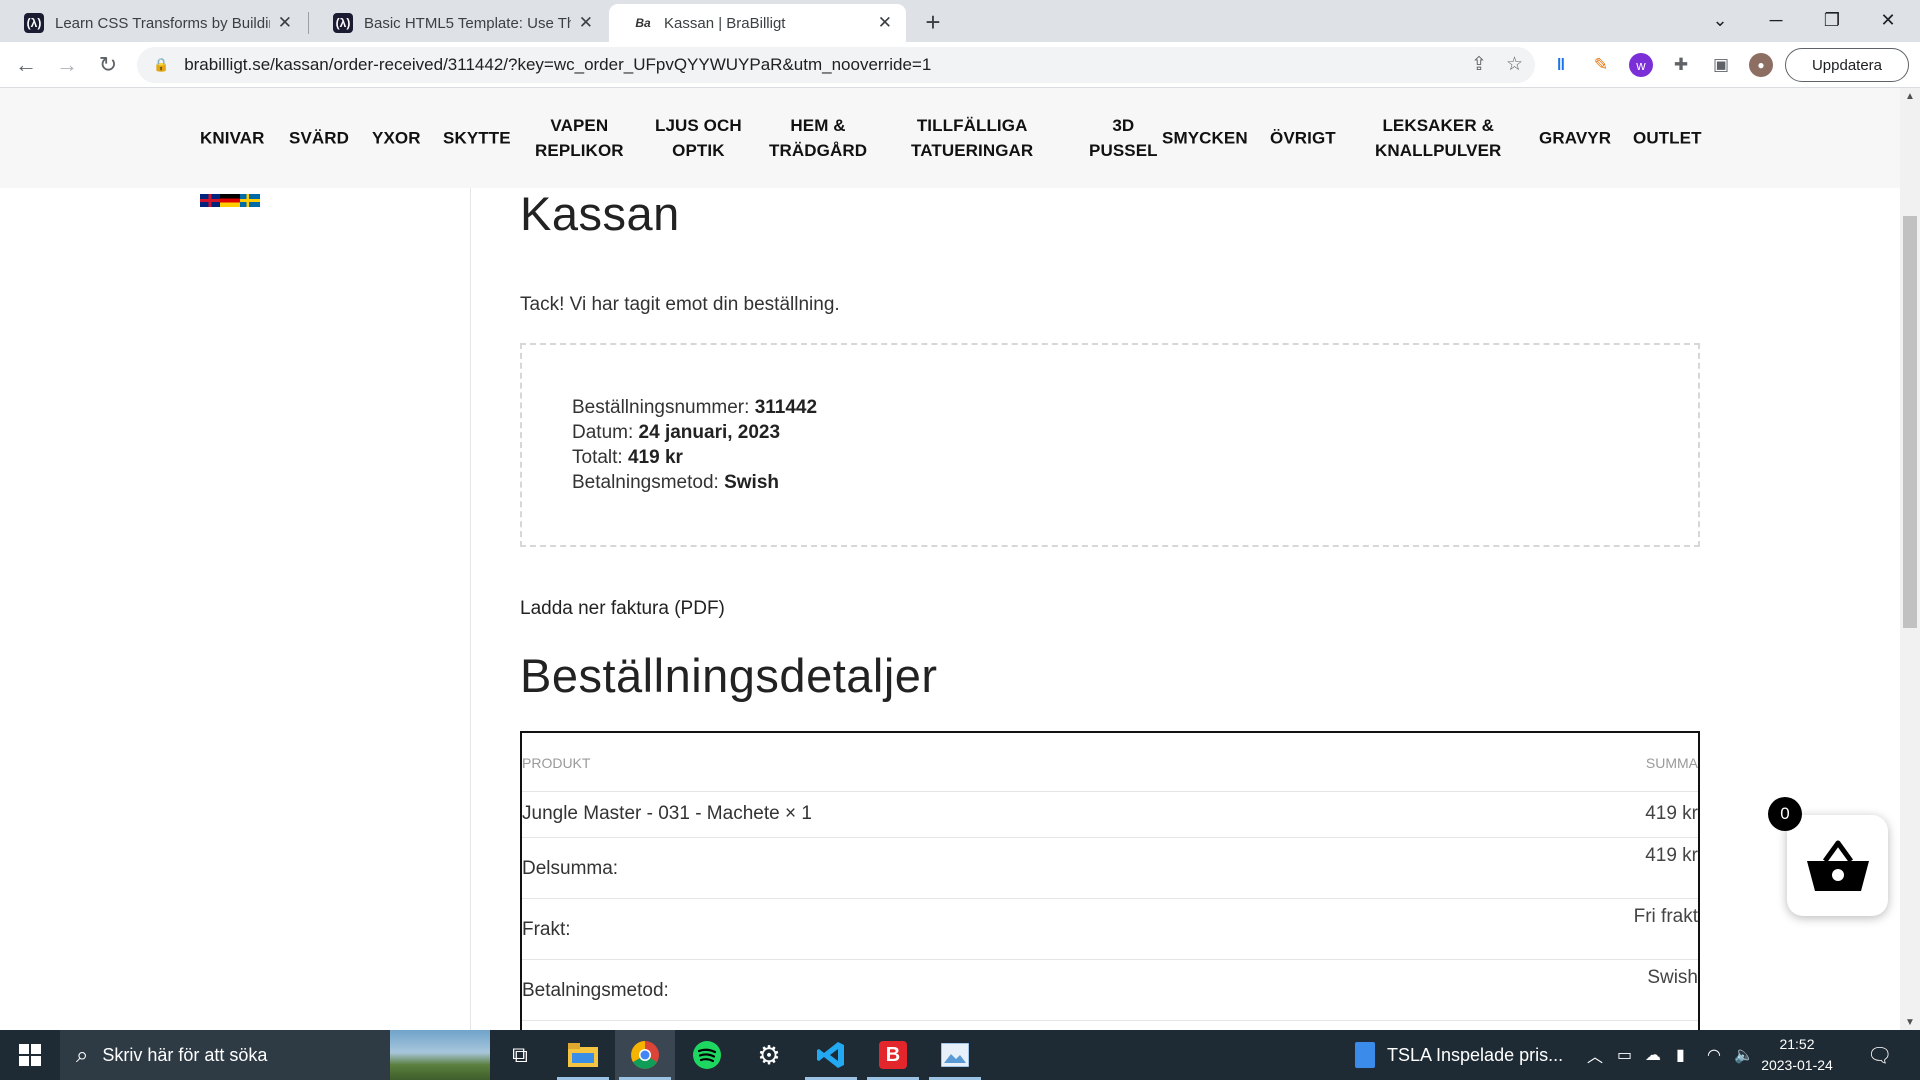 The image size is (1920, 1080). I want to click on order-total-value: 419 kr, so click(655, 457).